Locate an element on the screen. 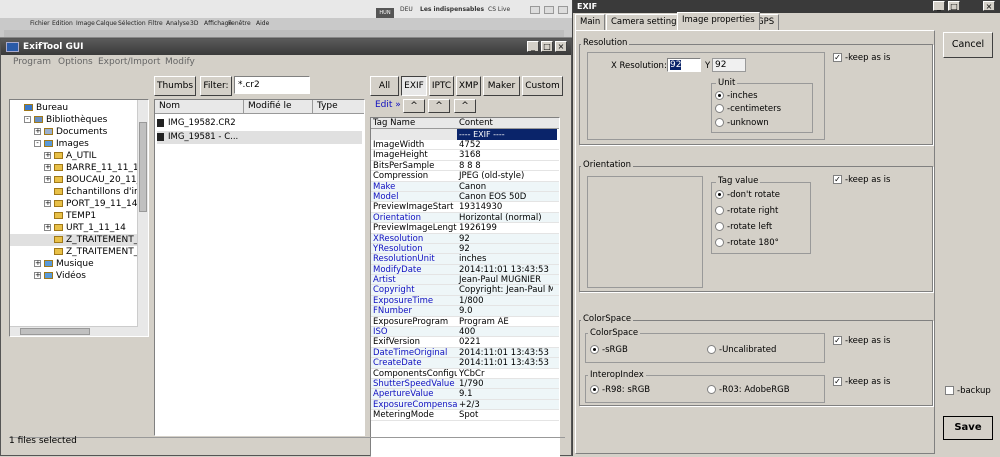 The width and height of the screenshot is (1000, 457). tab-all: All is located at coordinates (384, 86).